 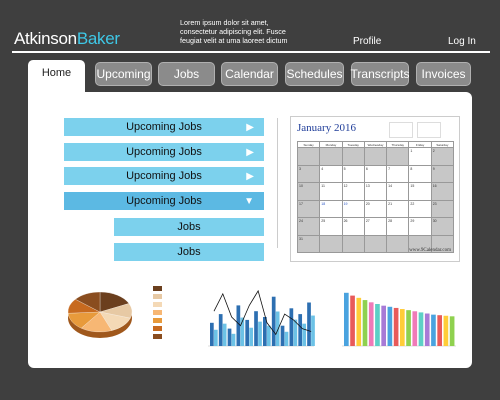 I want to click on calendar-day: 29, so click(x=420, y=227).